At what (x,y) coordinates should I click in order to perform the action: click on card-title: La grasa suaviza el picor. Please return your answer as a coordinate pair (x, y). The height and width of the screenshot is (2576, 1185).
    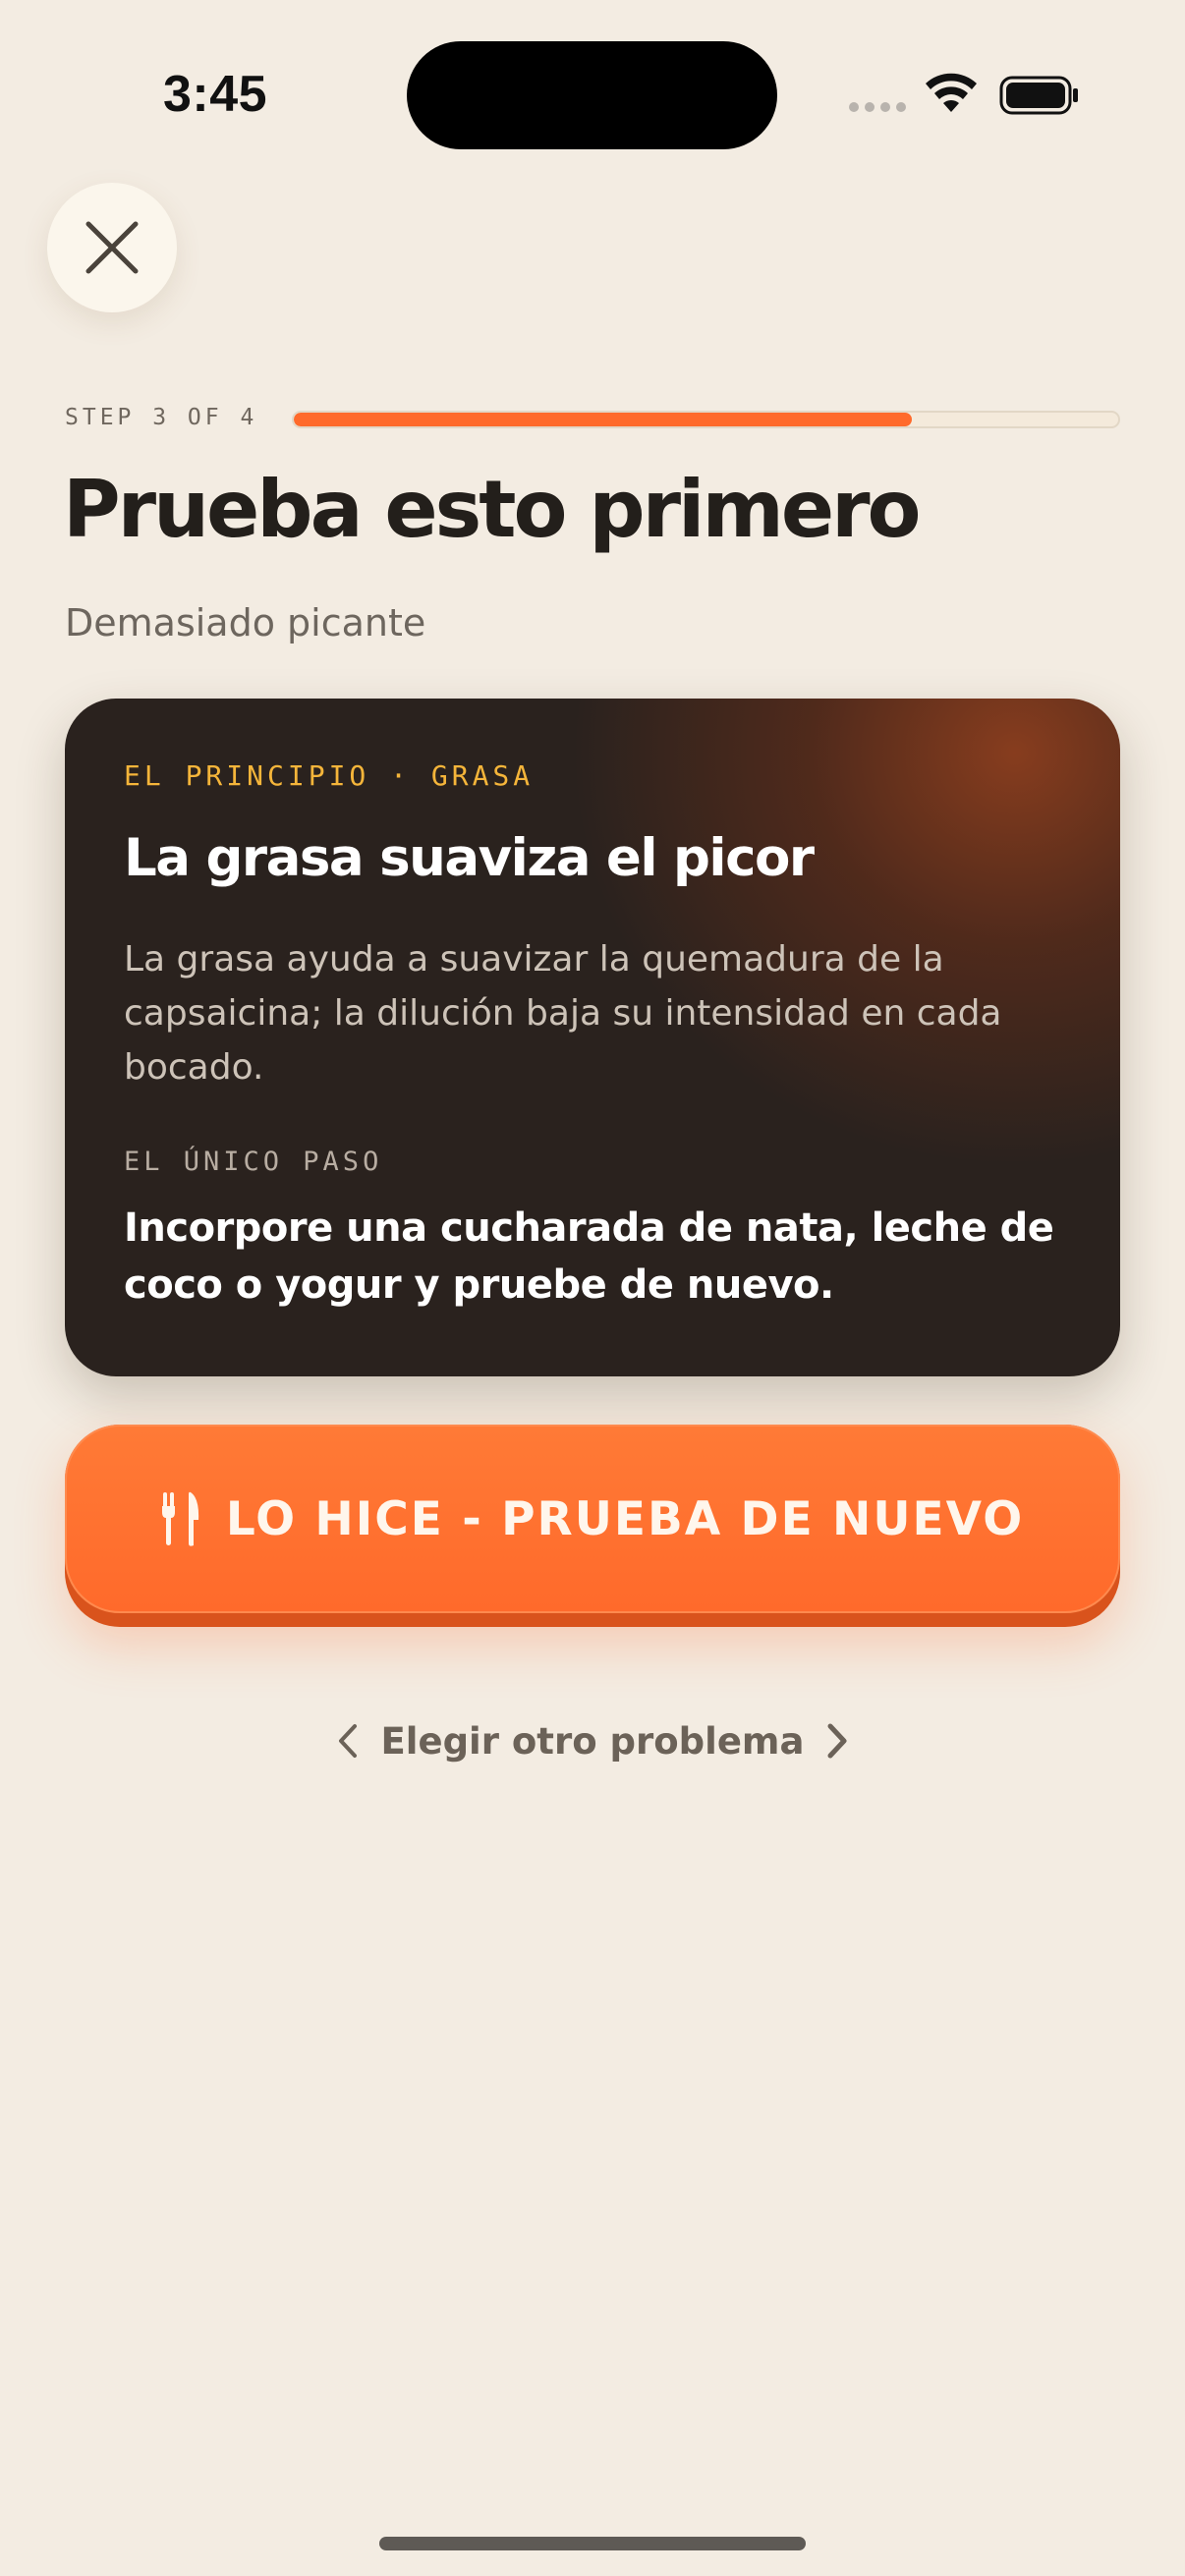
    Looking at the image, I should click on (470, 858).